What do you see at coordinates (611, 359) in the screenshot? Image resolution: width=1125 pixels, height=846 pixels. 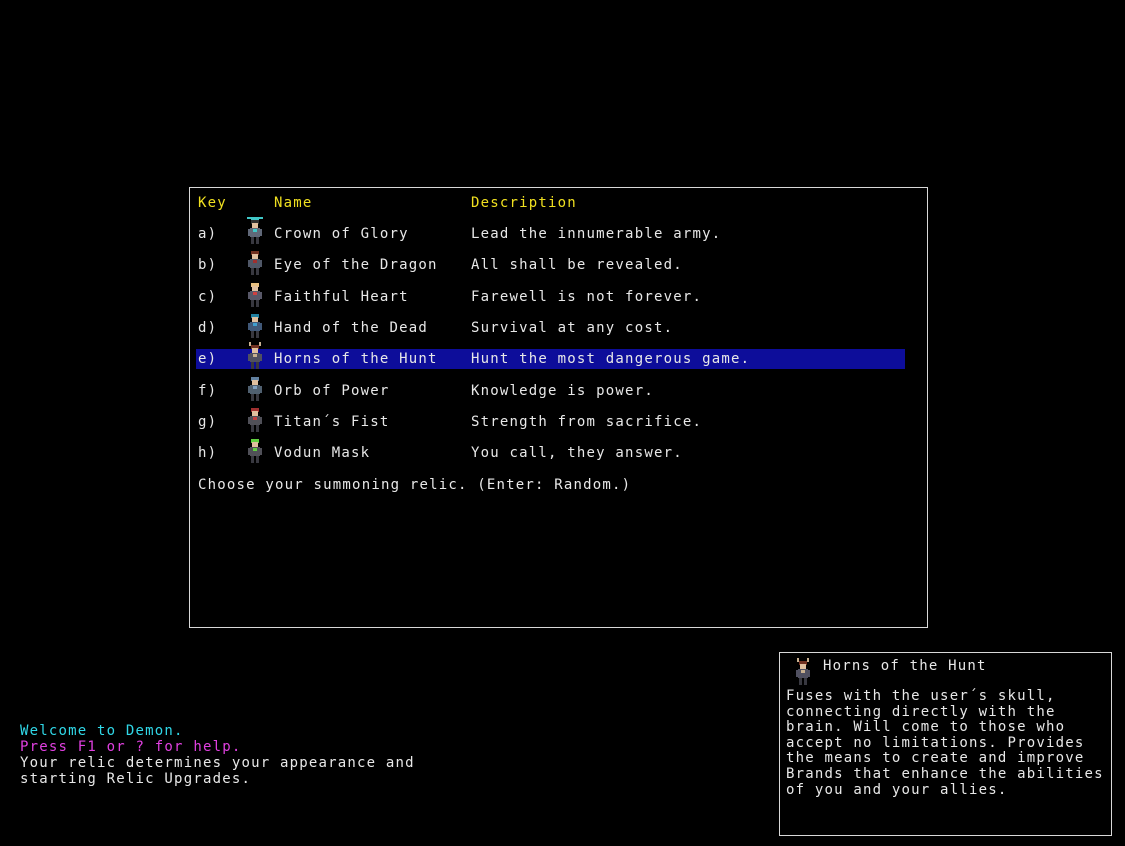 I see `relic-option-description: Hunt the most dangerous game.` at bounding box center [611, 359].